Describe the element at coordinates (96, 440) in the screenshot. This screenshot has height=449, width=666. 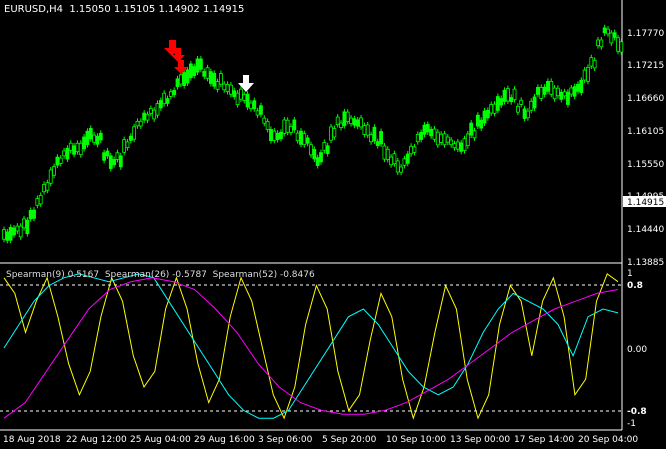
I see `time-tick: 22 Aug 12:00` at that location.